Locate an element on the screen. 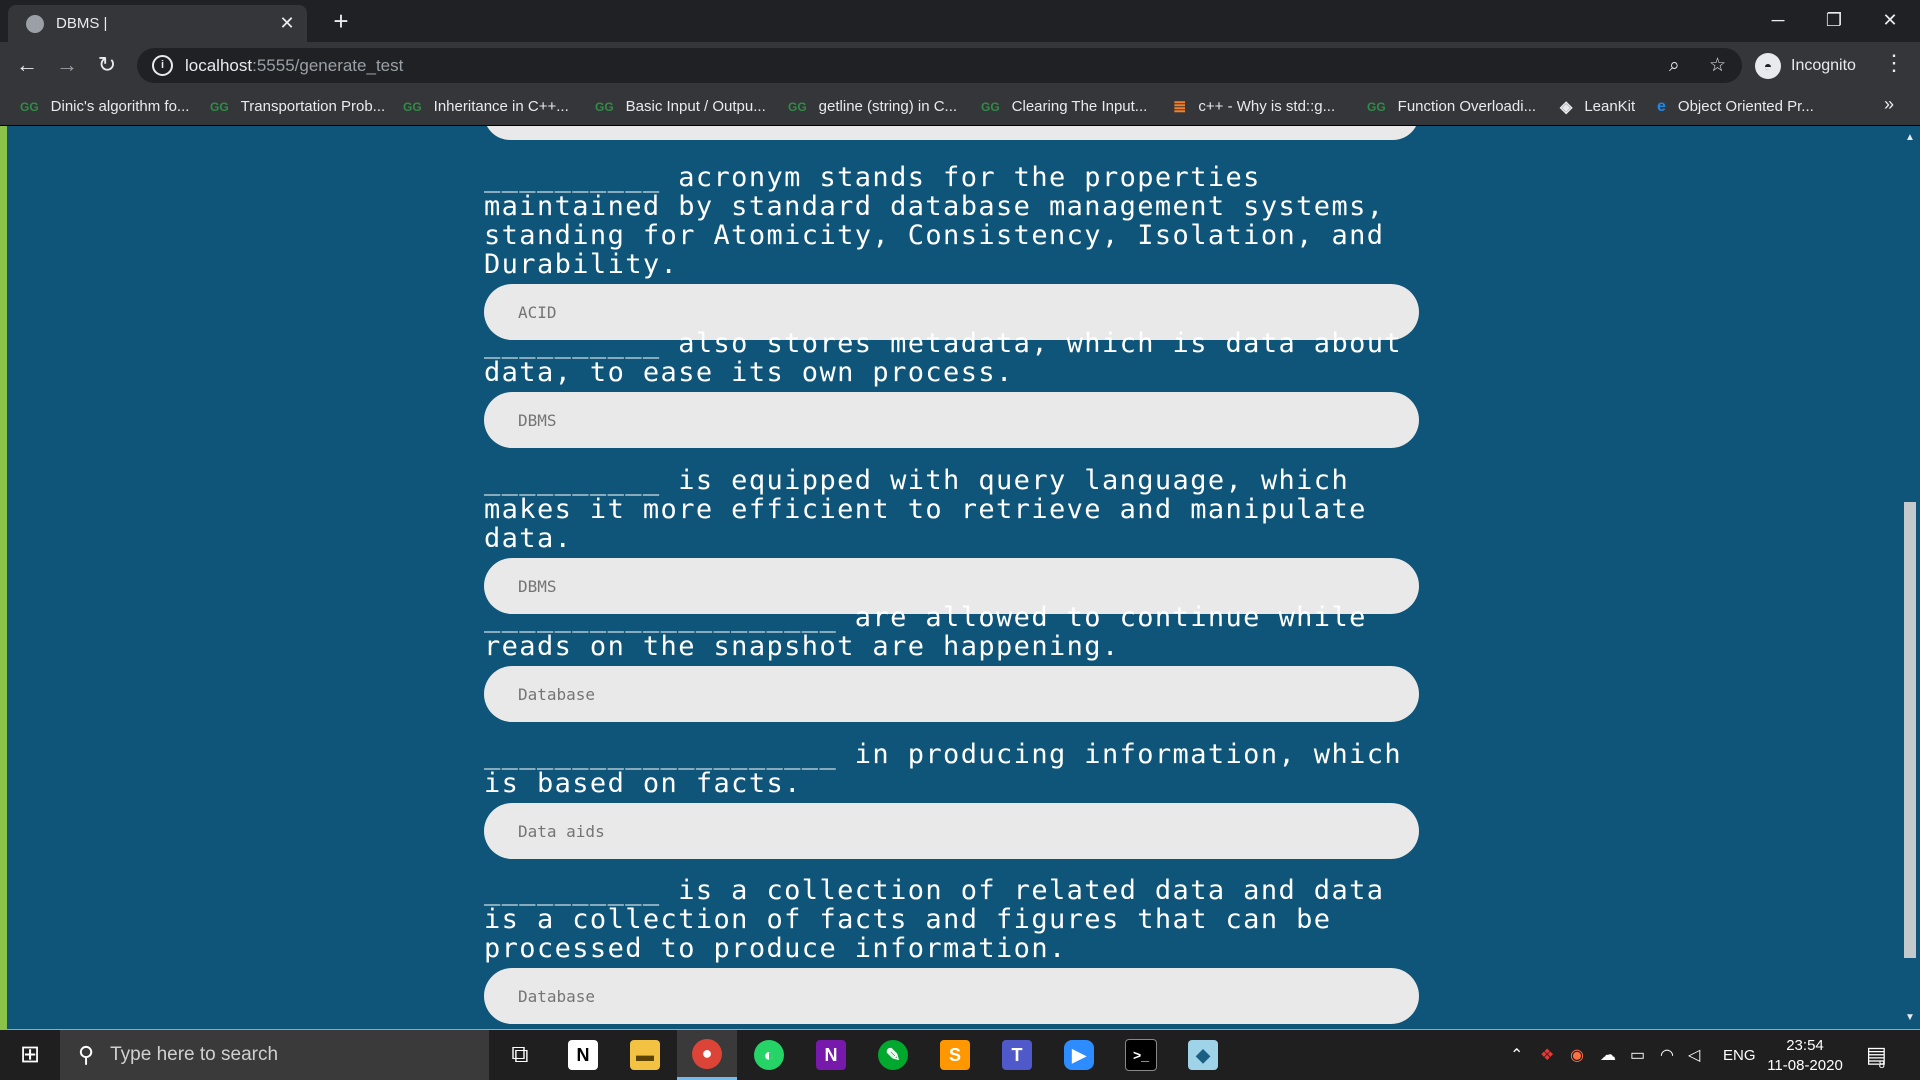 The image size is (1920, 1080). more-bookmarks-icon: » is located at coordinates (1889, 104).